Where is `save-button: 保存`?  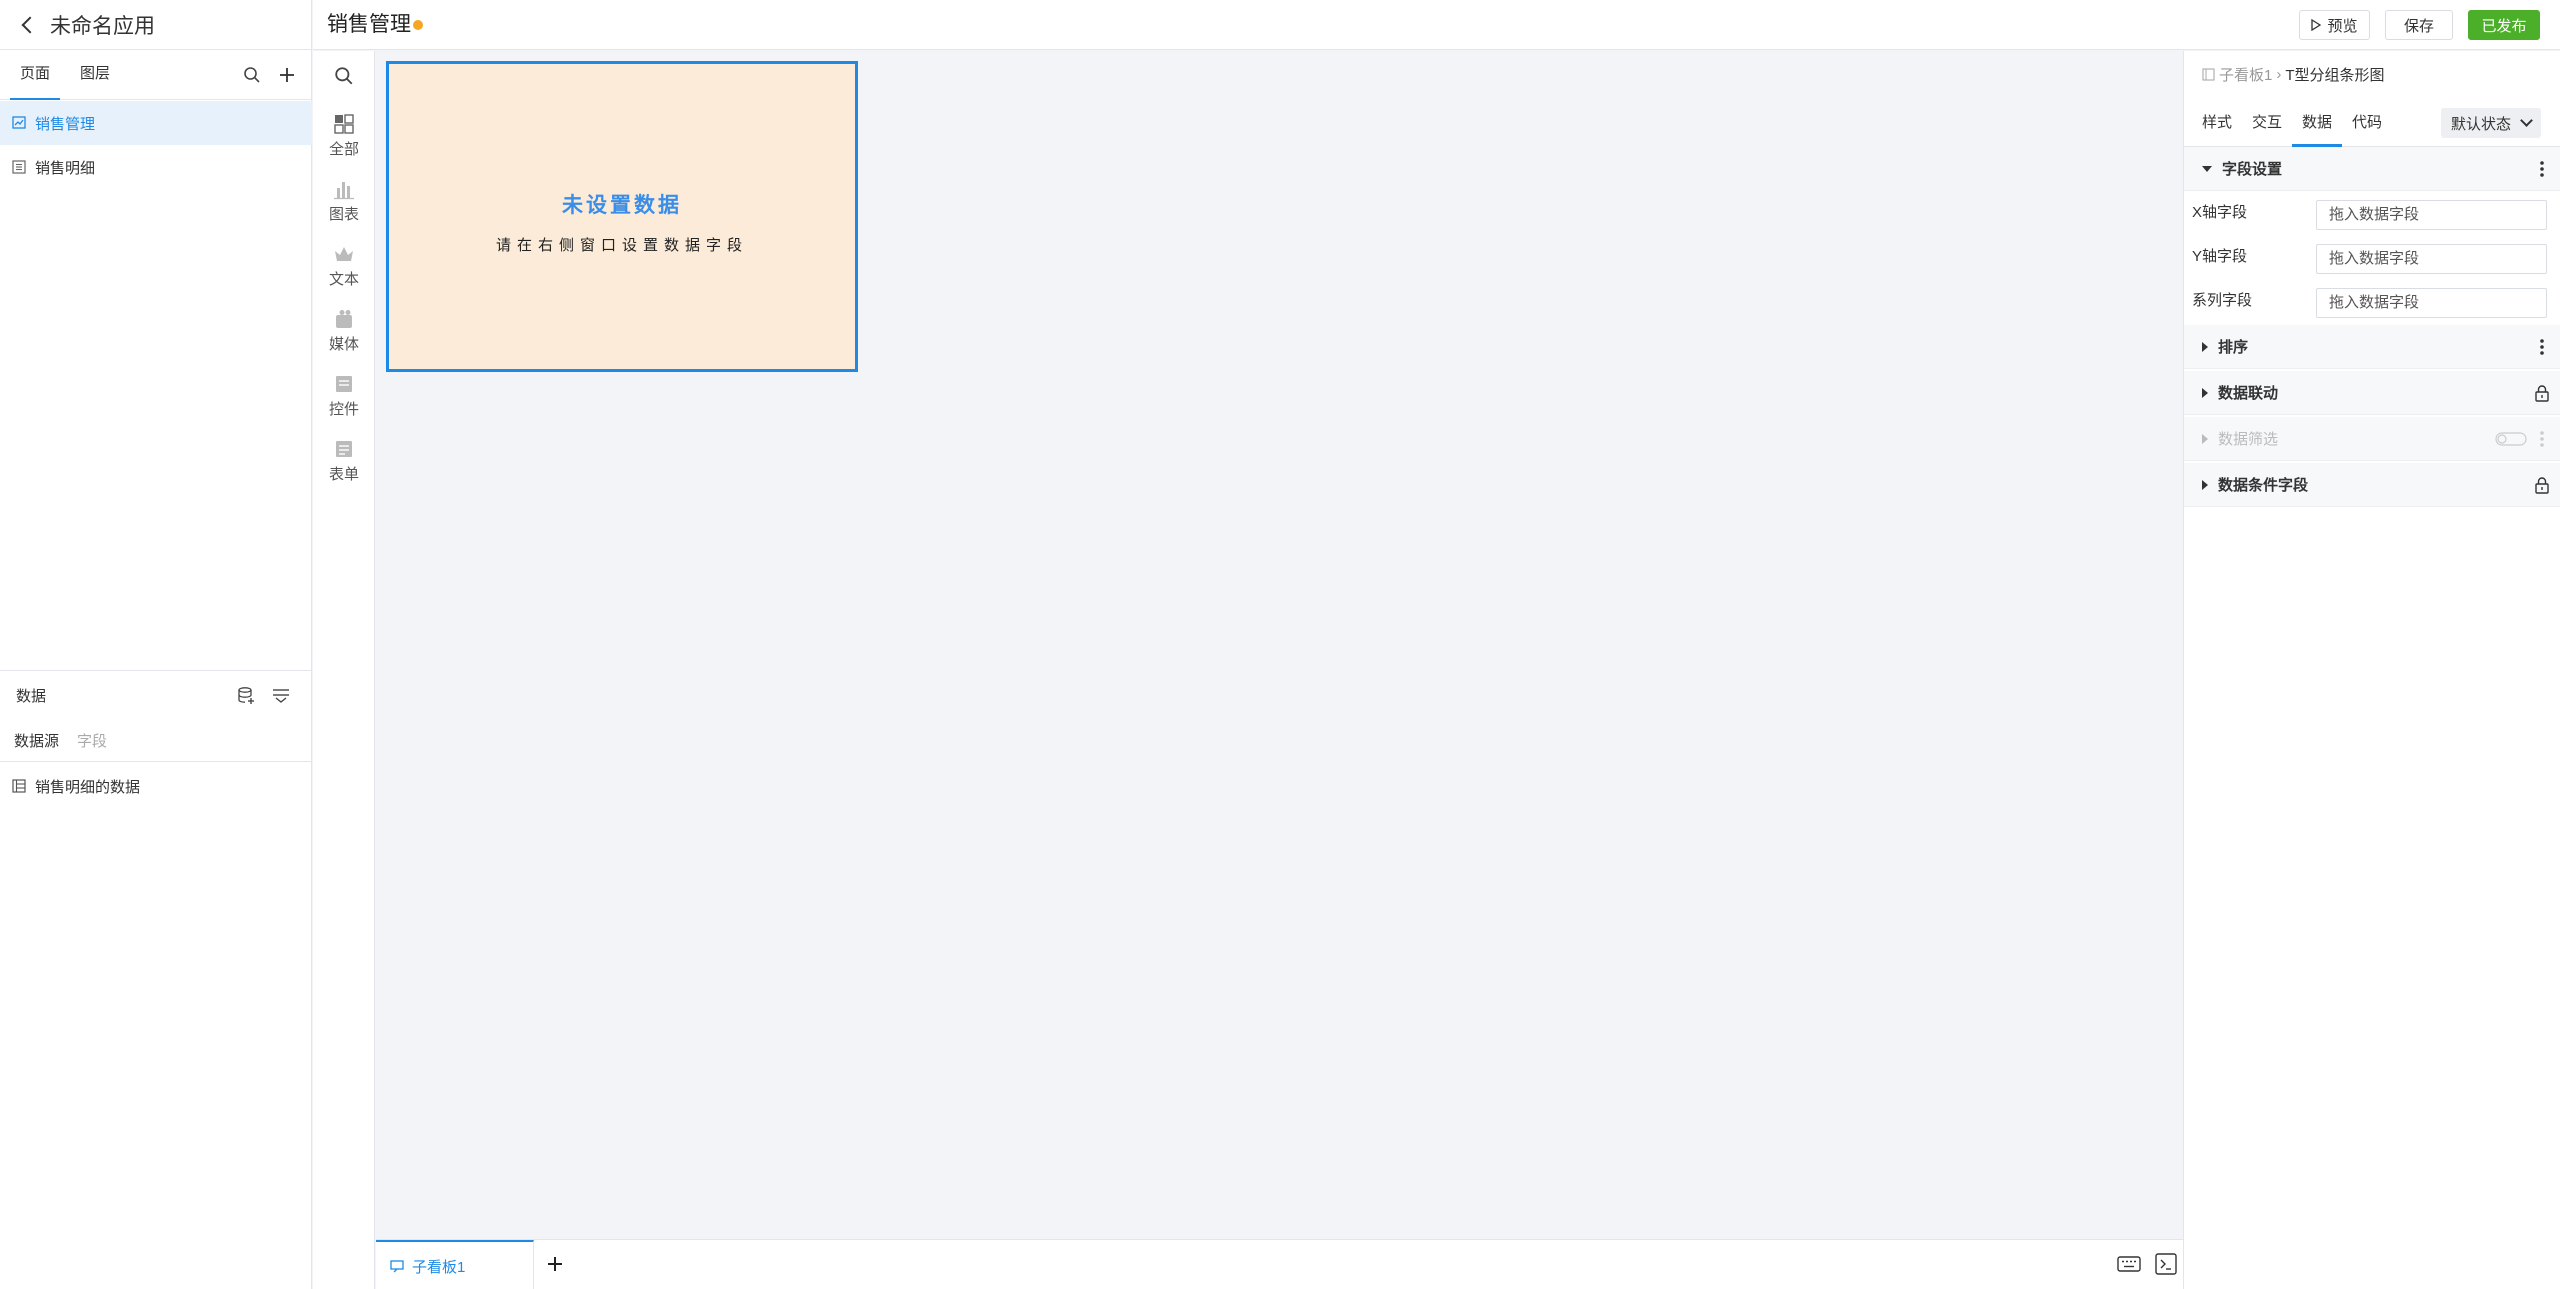 save-button: 保存 is located at coordinates (2419, 25).